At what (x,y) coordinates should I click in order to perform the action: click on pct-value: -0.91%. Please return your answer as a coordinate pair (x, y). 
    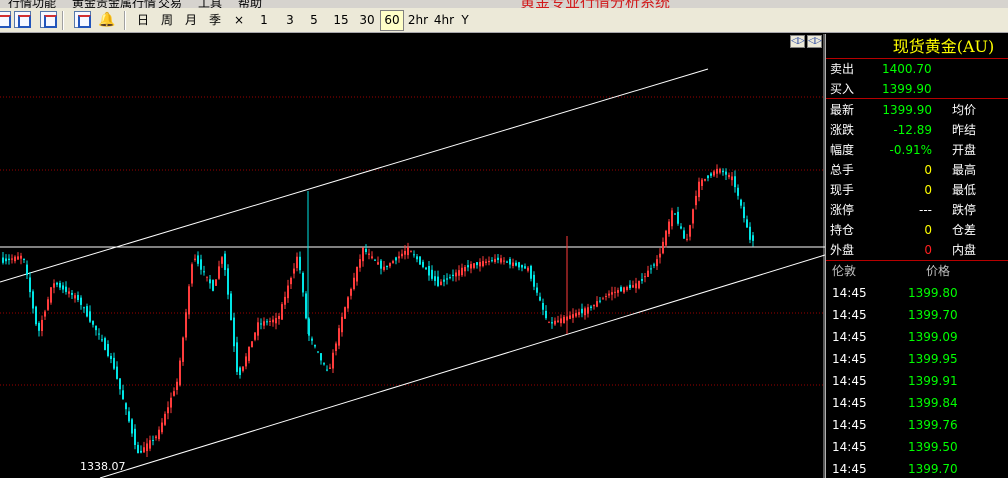
    Looking at the image, I should click on (910, 150).